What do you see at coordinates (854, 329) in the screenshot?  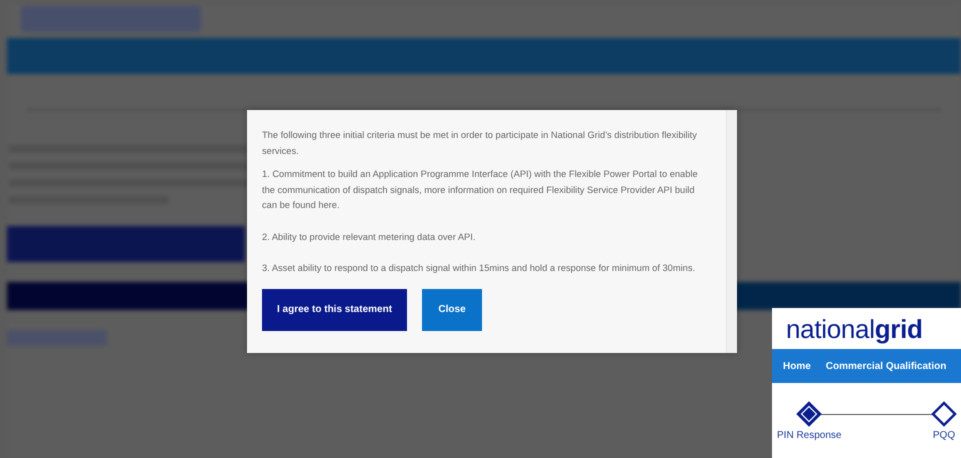 I see `logo-wordmark: nationalgrid` at bounding box center [854, 329].